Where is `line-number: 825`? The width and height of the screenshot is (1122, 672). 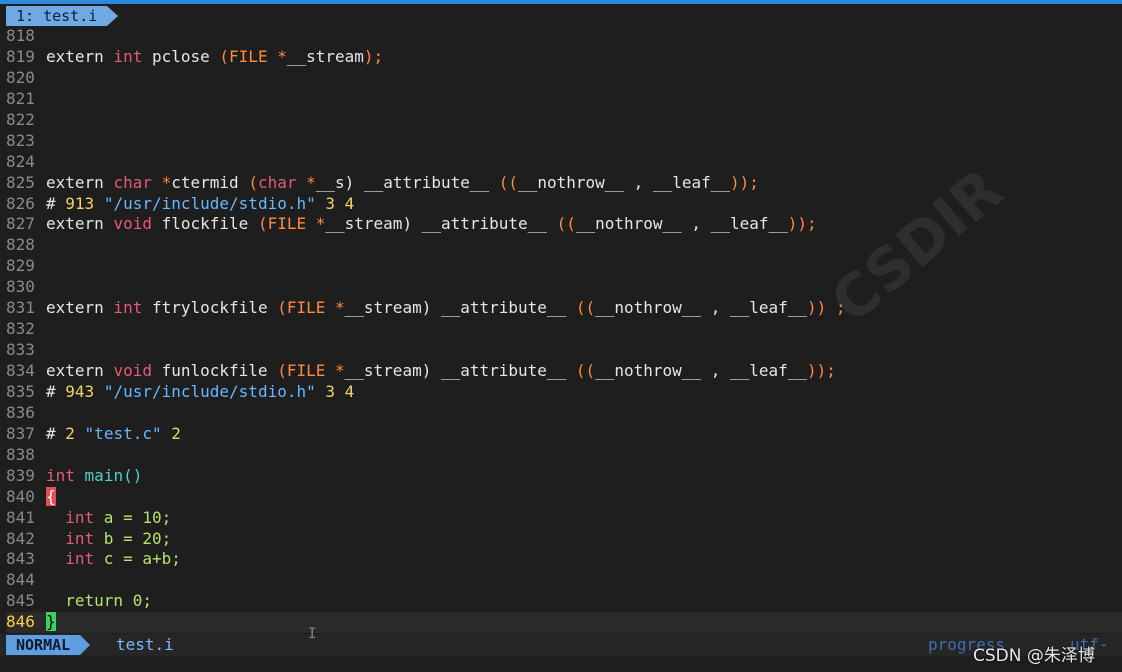 line-number: 825 is located at coordinates (20, 182).